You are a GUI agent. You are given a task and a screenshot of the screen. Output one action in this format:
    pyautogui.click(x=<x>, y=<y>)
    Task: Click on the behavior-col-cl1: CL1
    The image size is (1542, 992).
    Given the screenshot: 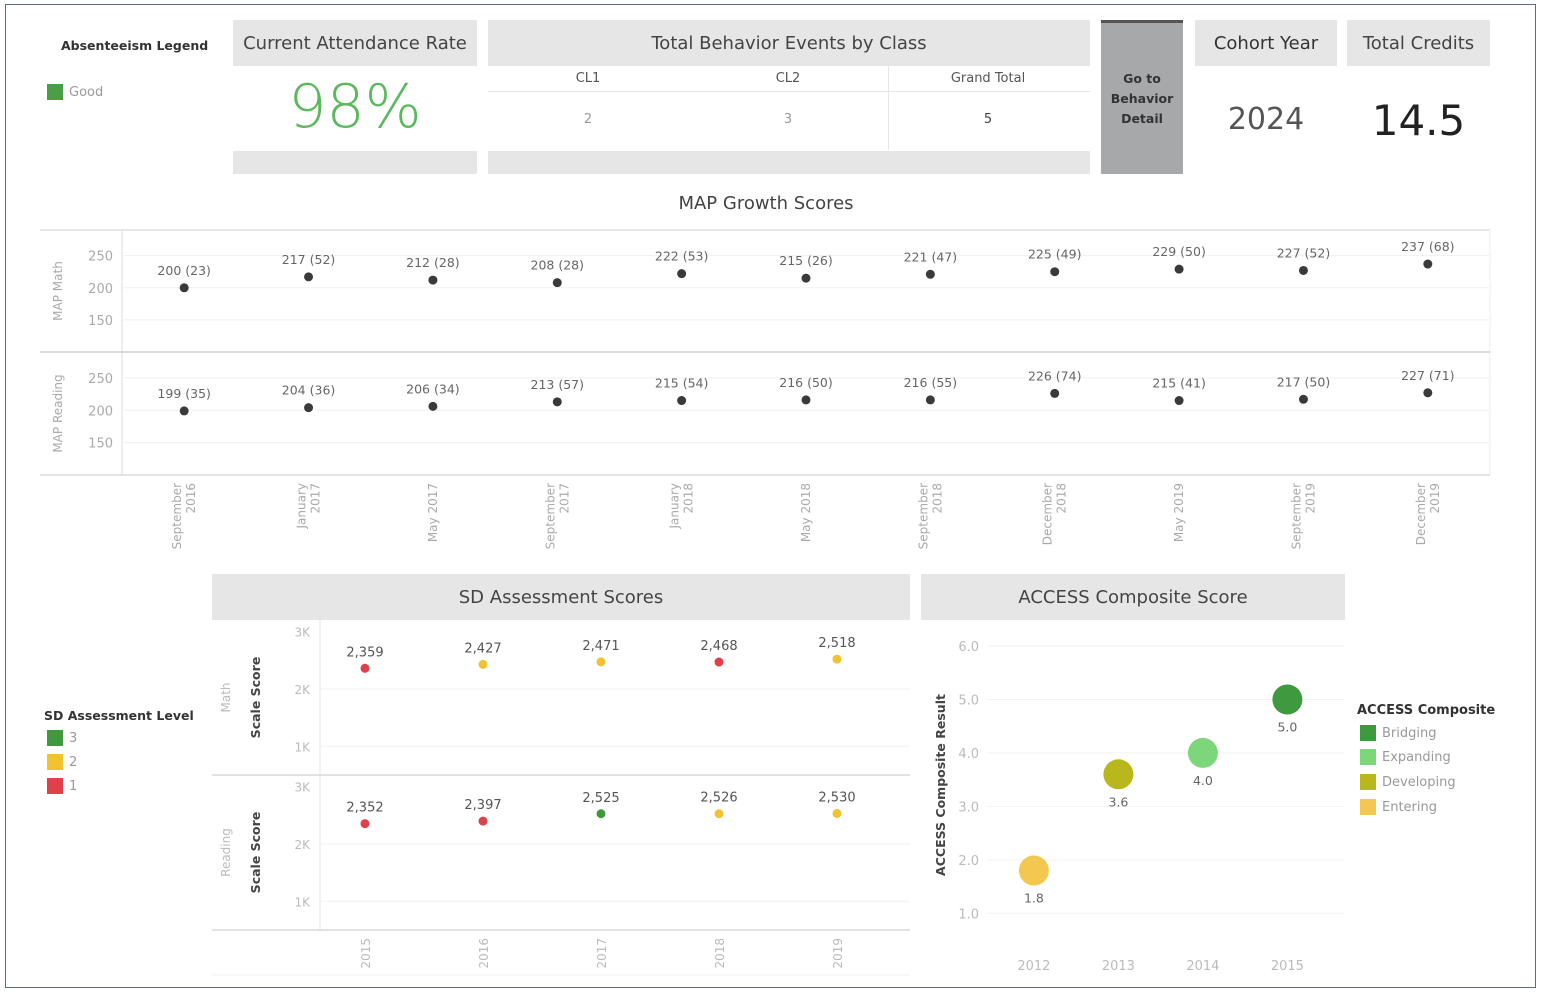 What is the action you would take?
    pyautogui.click(x=588, y=78)
    